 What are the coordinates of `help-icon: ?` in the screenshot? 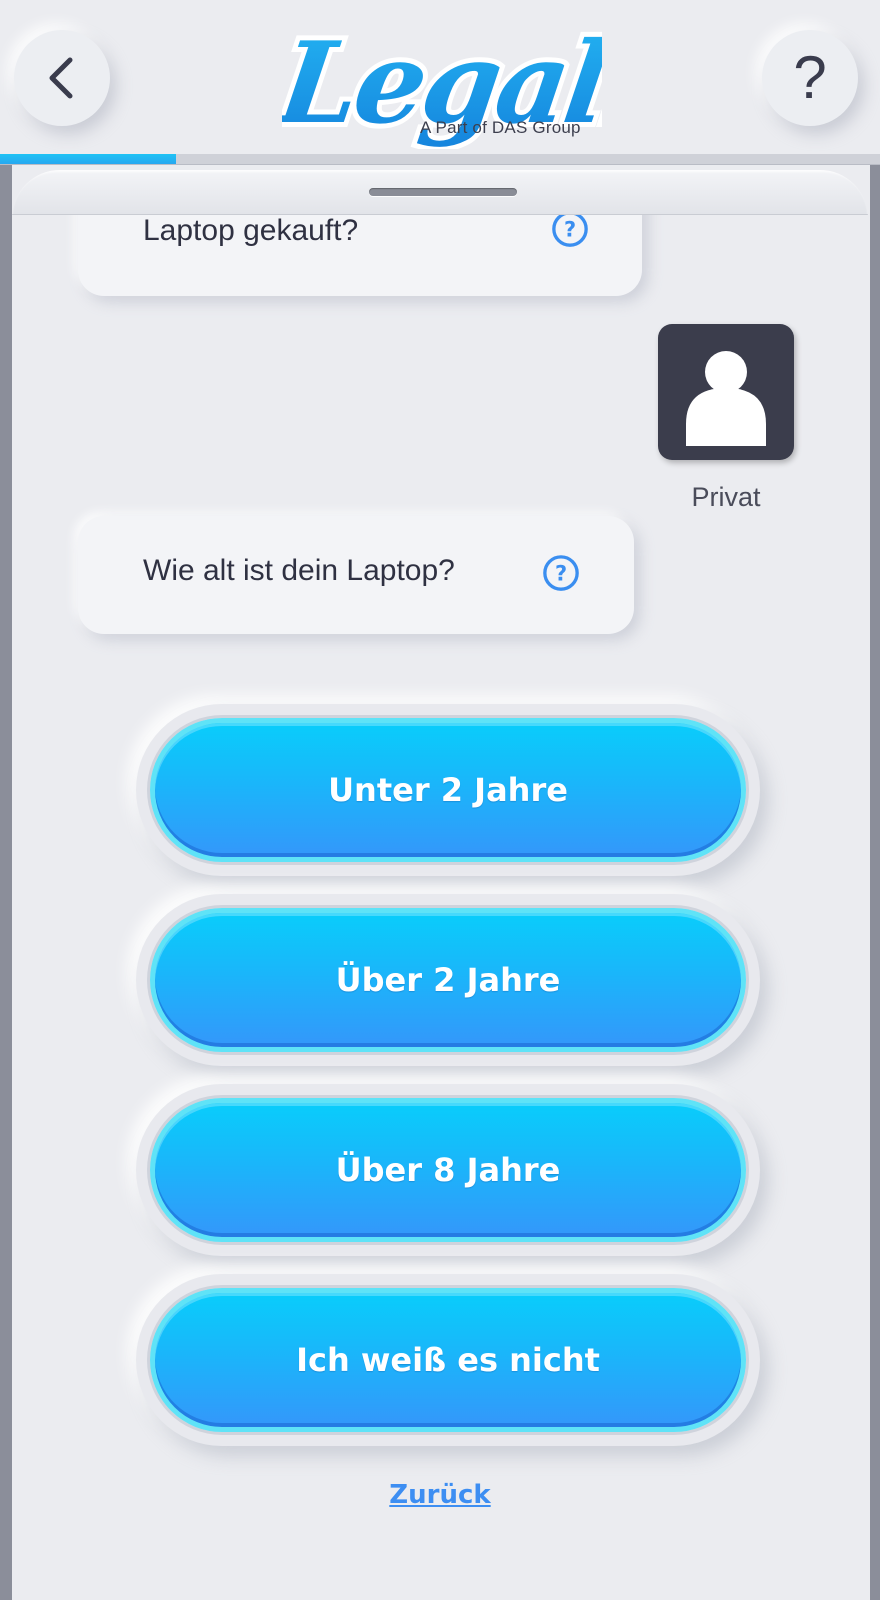 It's located at (810, 77).